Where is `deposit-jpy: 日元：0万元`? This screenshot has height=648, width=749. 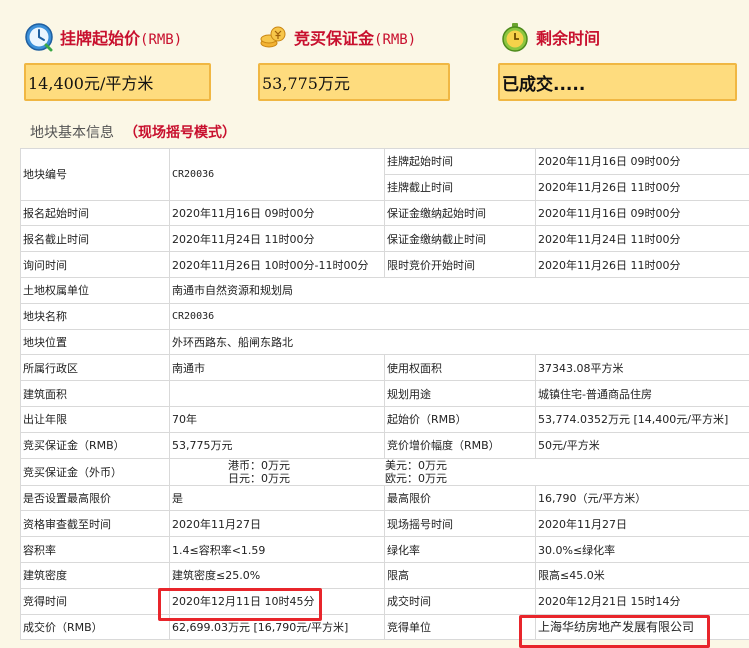
deposit-jpy: 日元：0万元 is located at coordinates (259, 478).